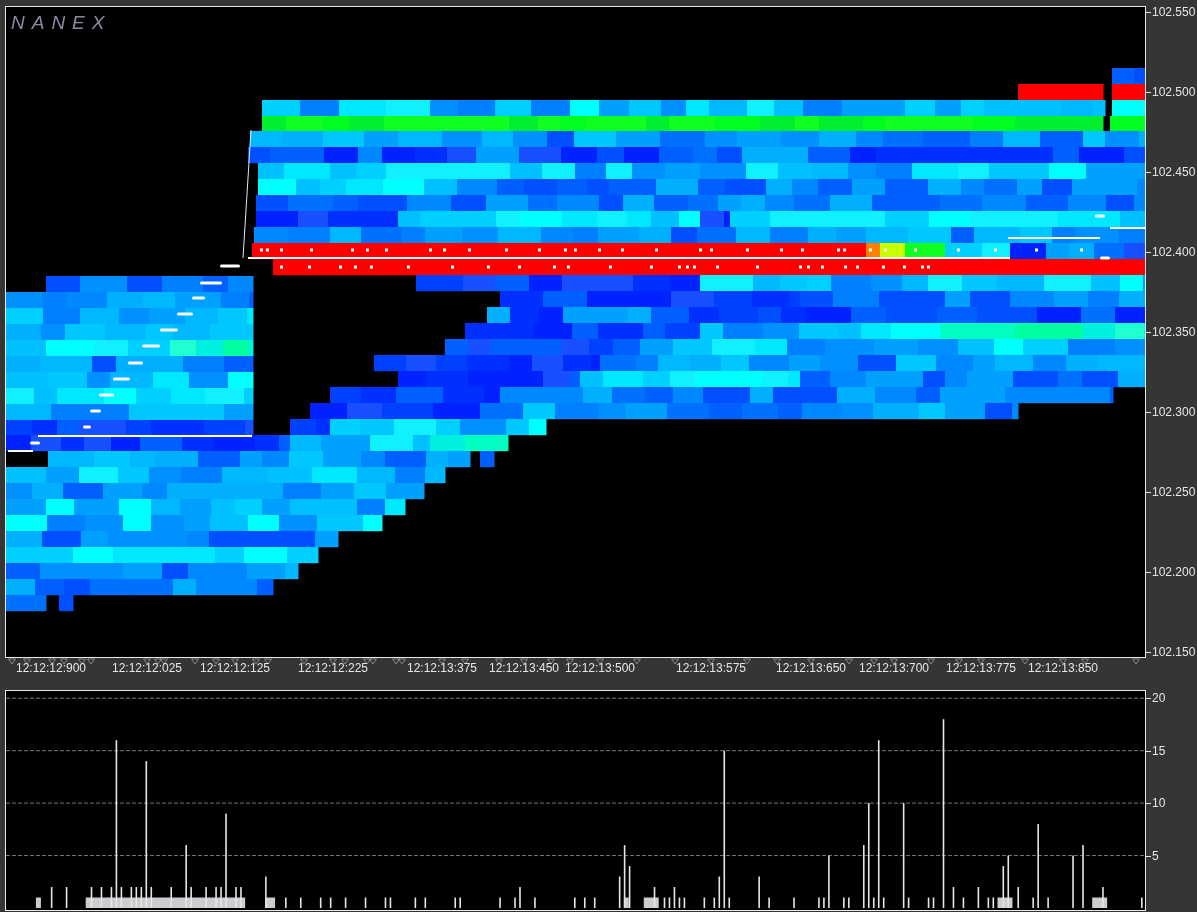 This screenshot has width=1197, height=912. What do you see at coordinates (711, 668) in the screenshot?
I see `time-axis-label: 12:12:13:575` at bounding box center [711, 668].